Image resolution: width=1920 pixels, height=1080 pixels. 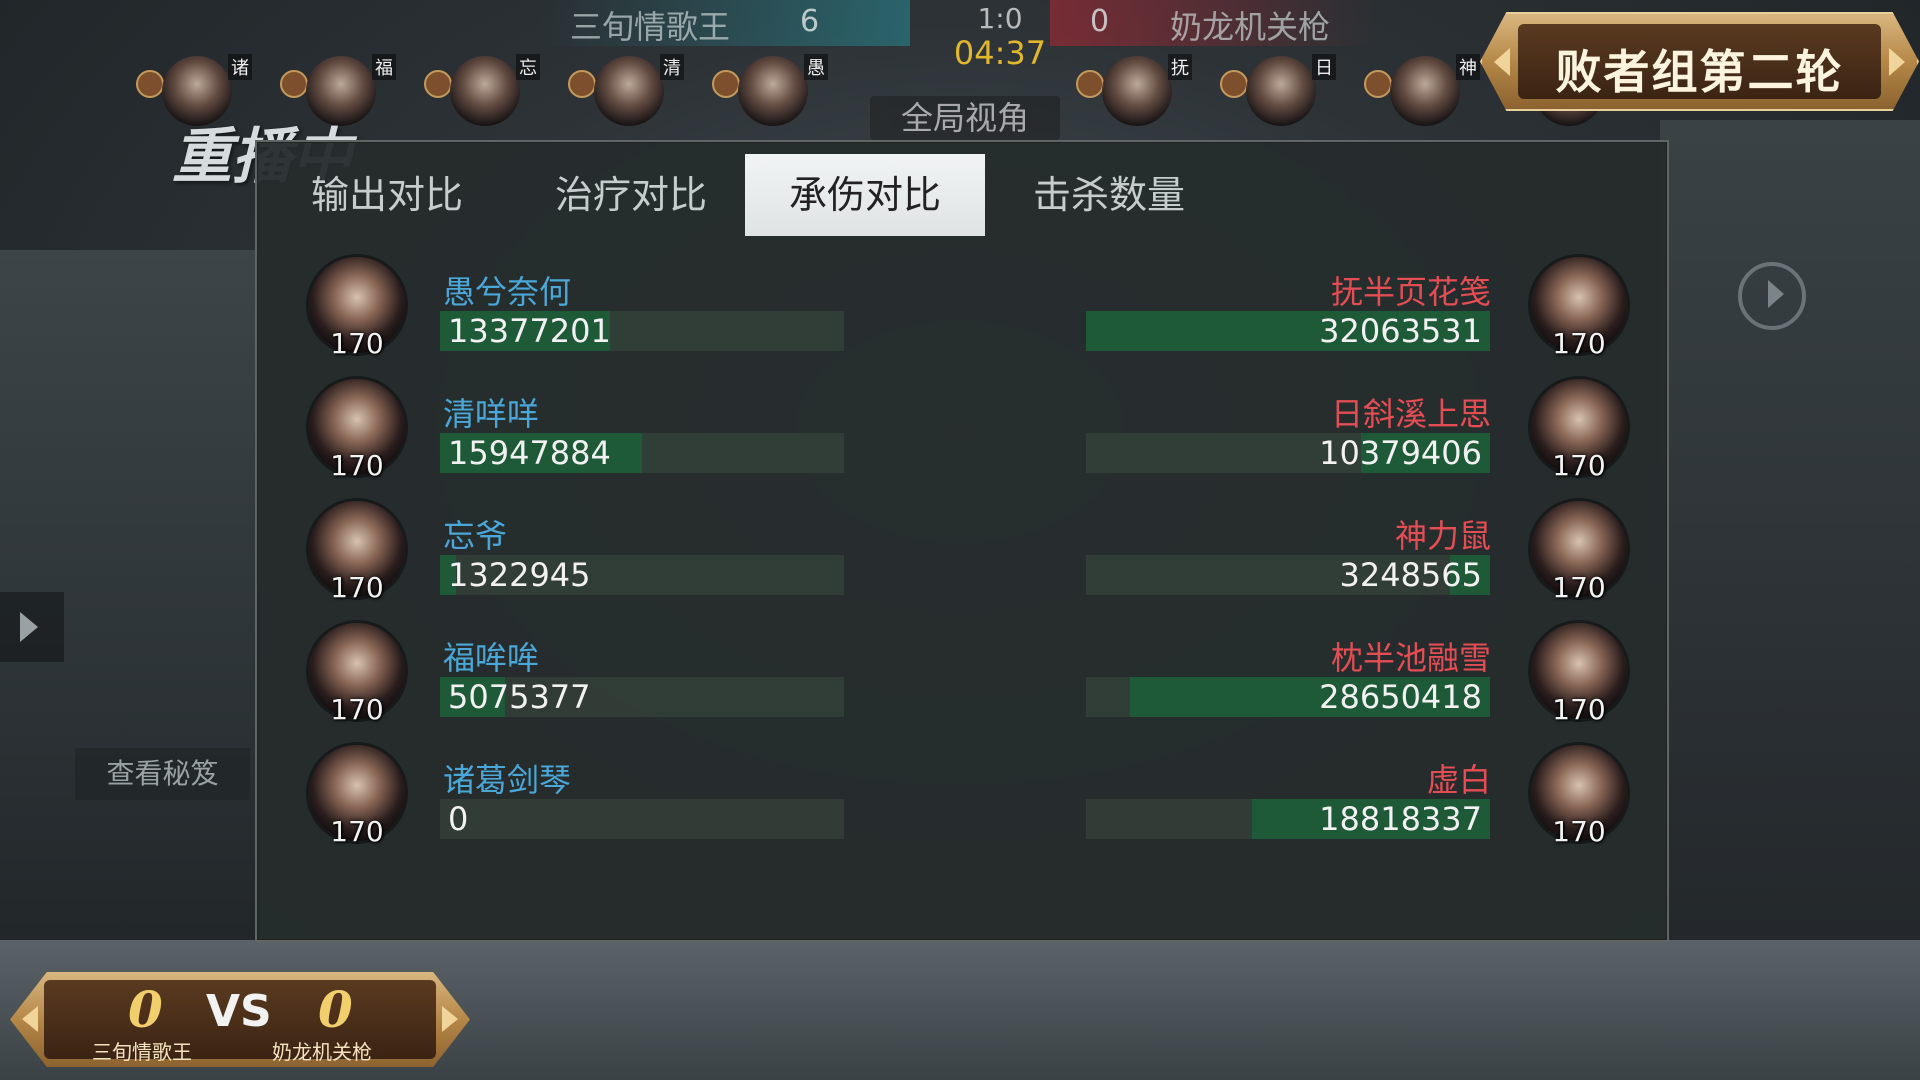 I want to click on player-name-left: 诸葛剑琴, so click(x=507, y=780).